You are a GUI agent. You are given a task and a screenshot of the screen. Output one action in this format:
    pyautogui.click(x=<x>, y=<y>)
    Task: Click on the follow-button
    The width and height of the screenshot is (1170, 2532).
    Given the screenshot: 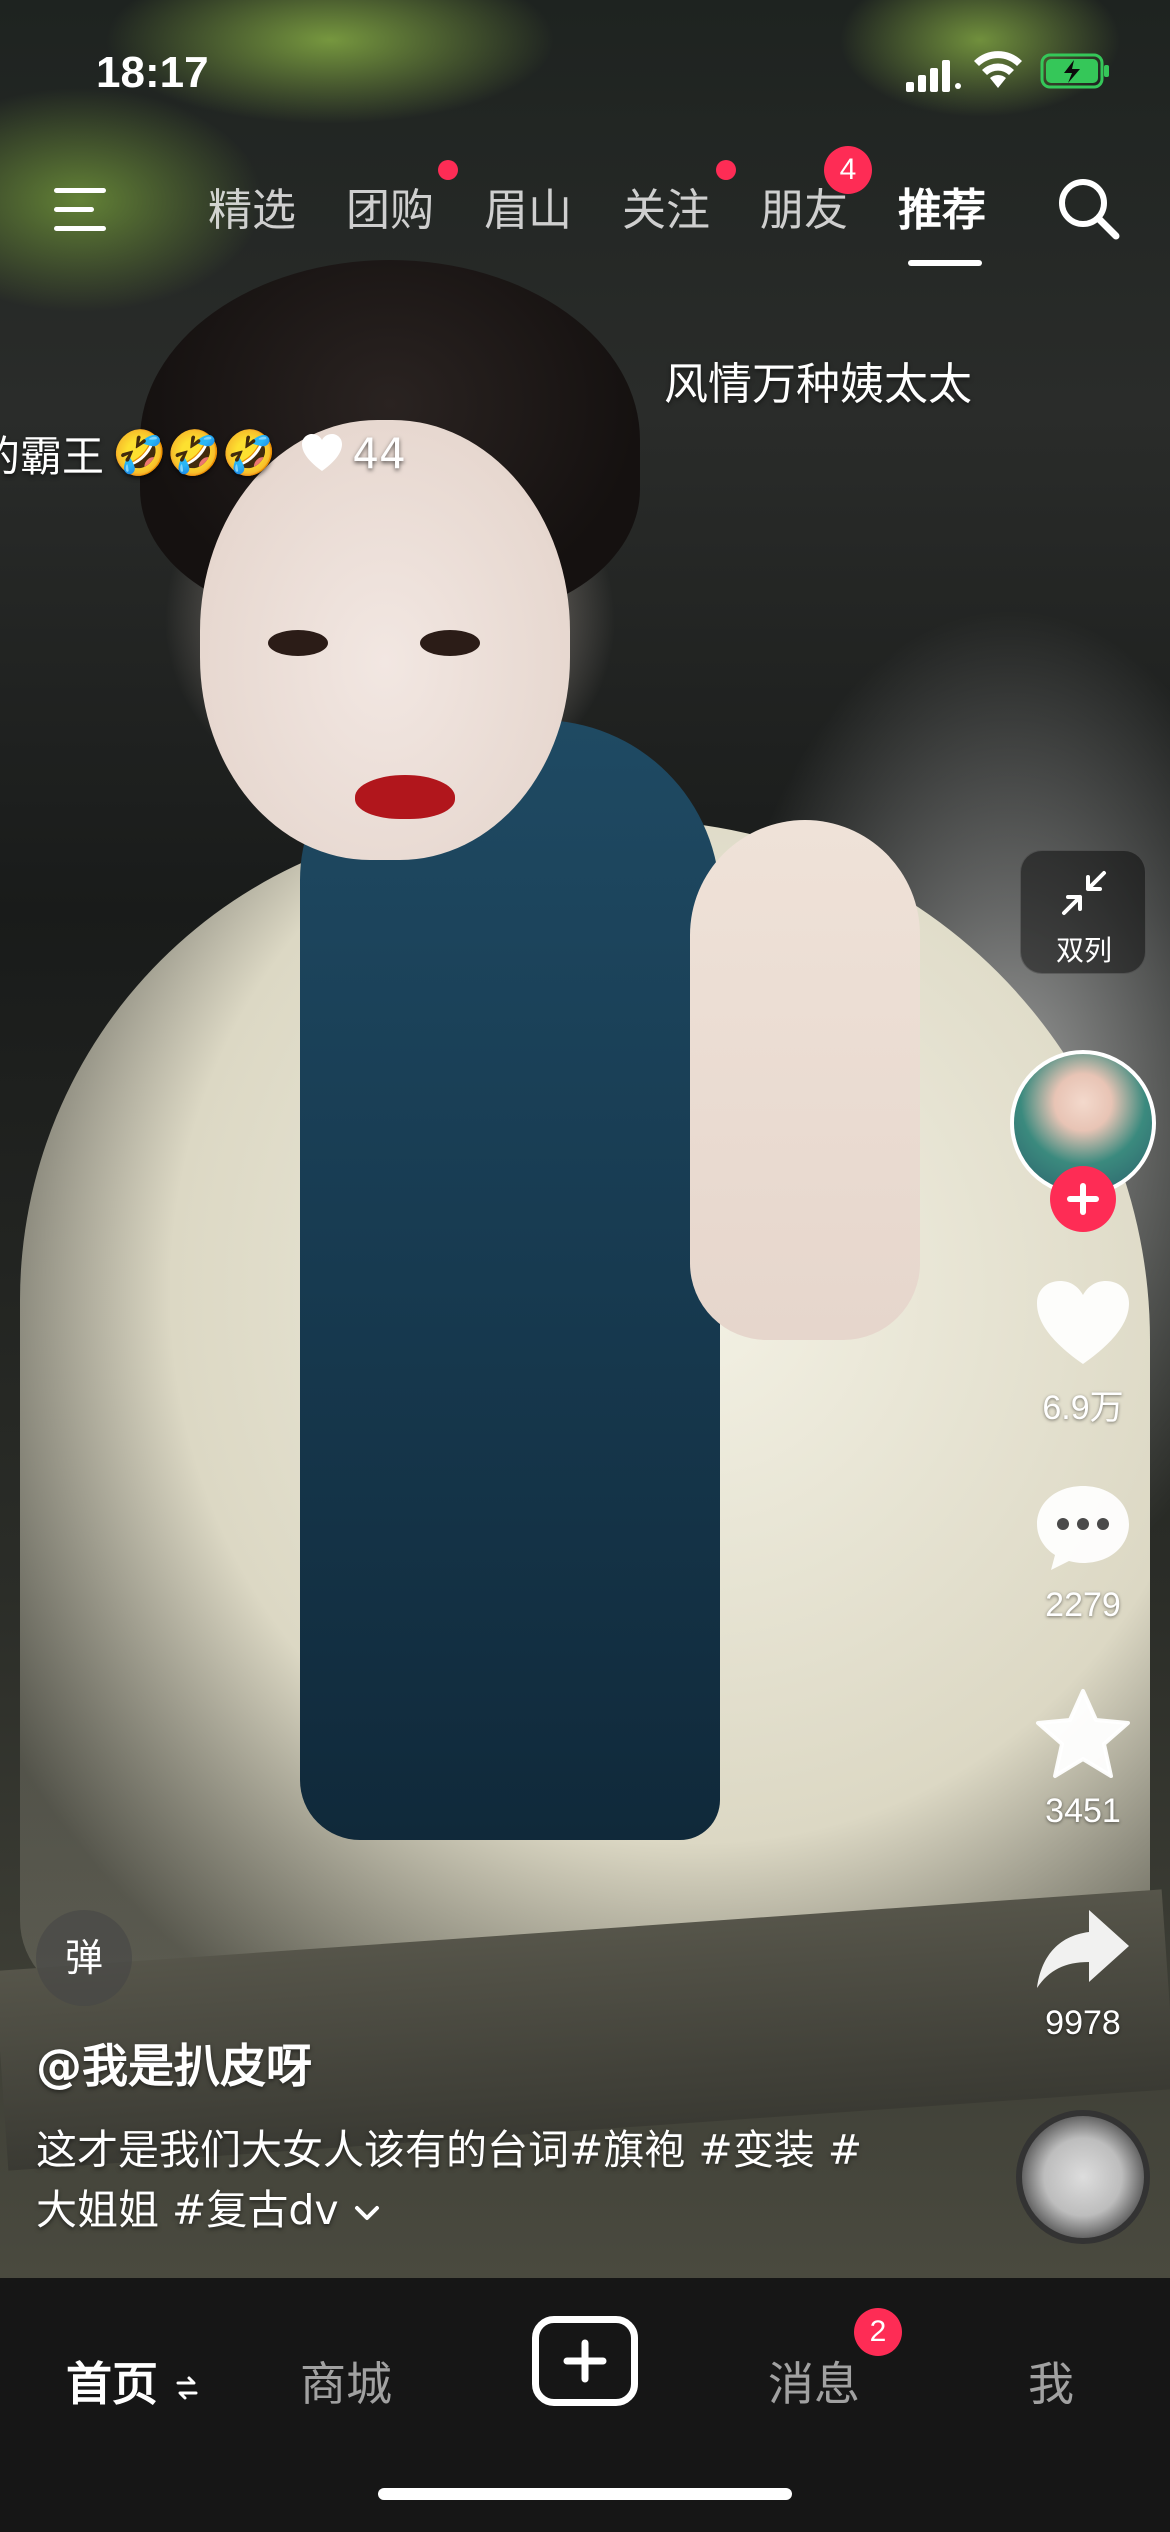 What is the action you would take?
    pyautogui.click(x=1083, y=1199)
    